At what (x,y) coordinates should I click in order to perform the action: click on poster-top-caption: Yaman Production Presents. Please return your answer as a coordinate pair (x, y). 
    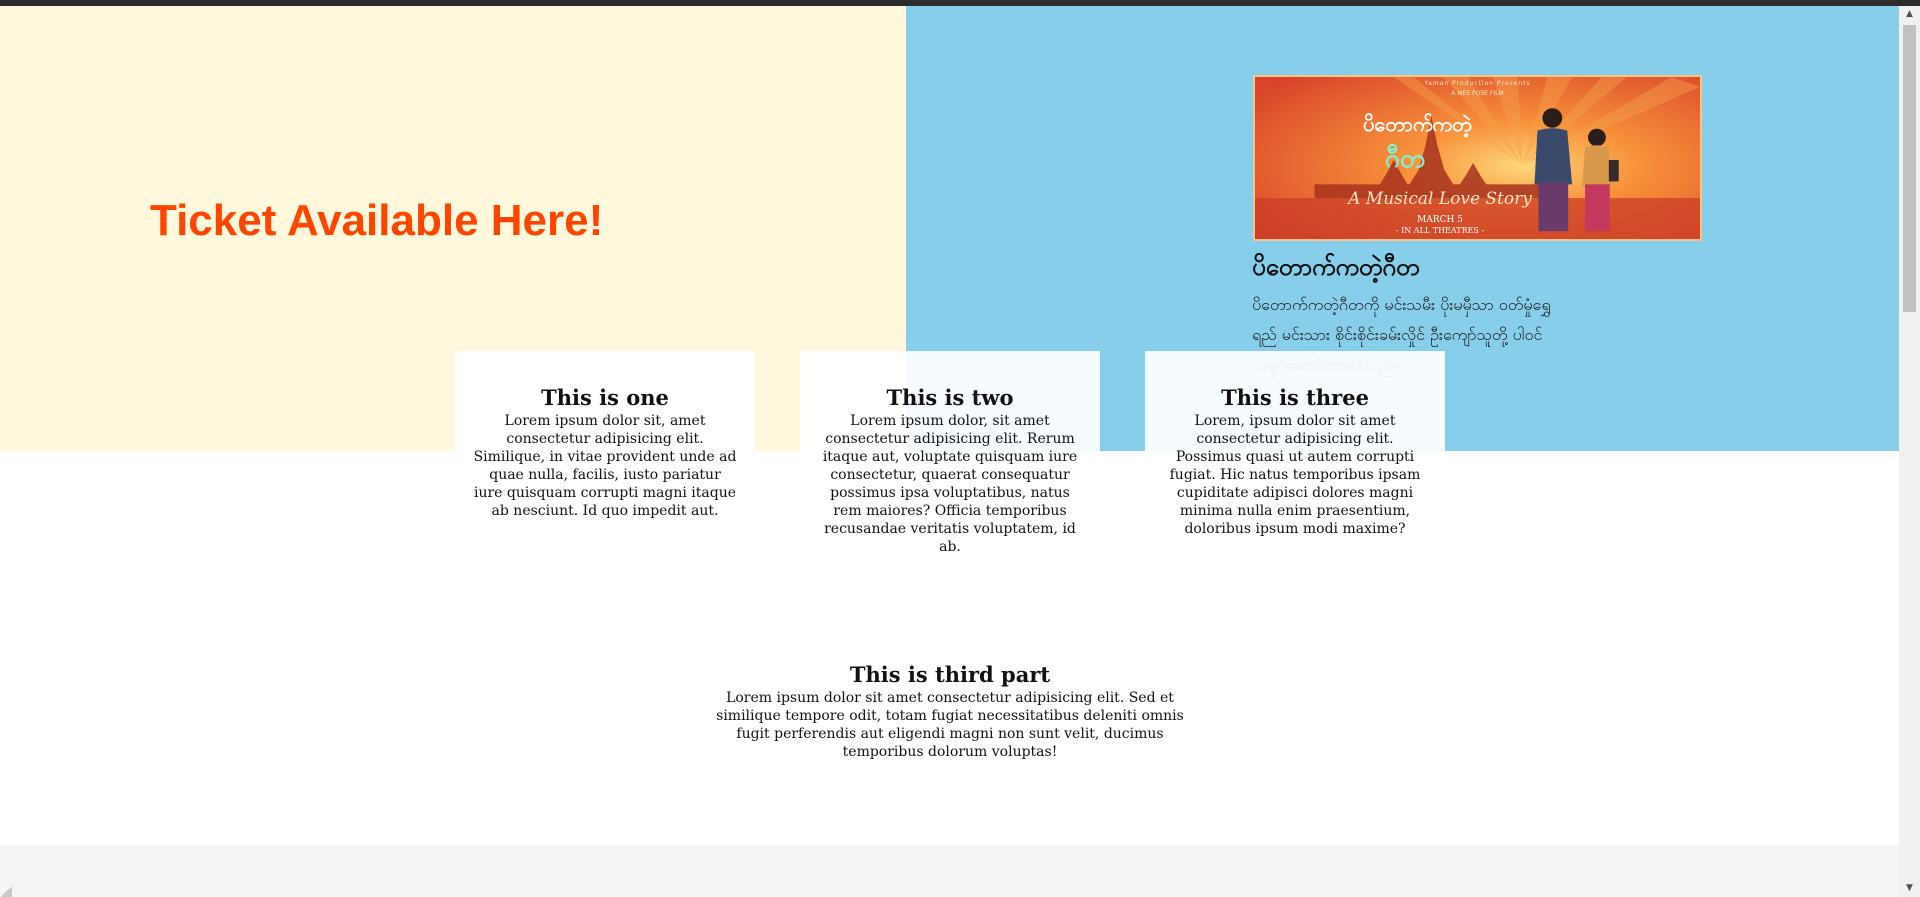
    Looking at the image, I should click on (1477, 83).